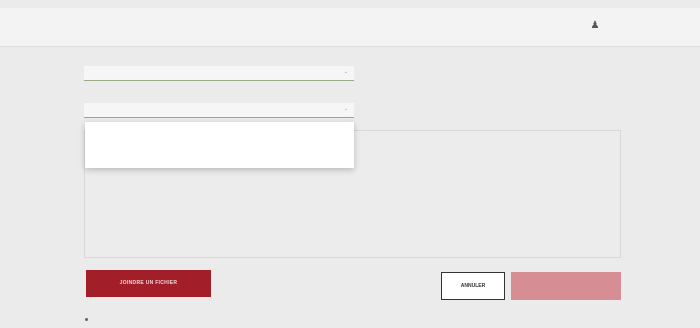 Image resolution: width=700 pixels, height=328 pixels. I want to click on top-navigation: ♟, so click(350, 27).